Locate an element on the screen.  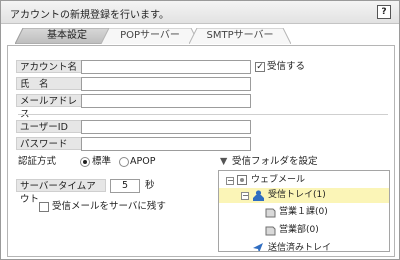
tab-pop-server: POPサーバー is located at coordinates (150, 36).